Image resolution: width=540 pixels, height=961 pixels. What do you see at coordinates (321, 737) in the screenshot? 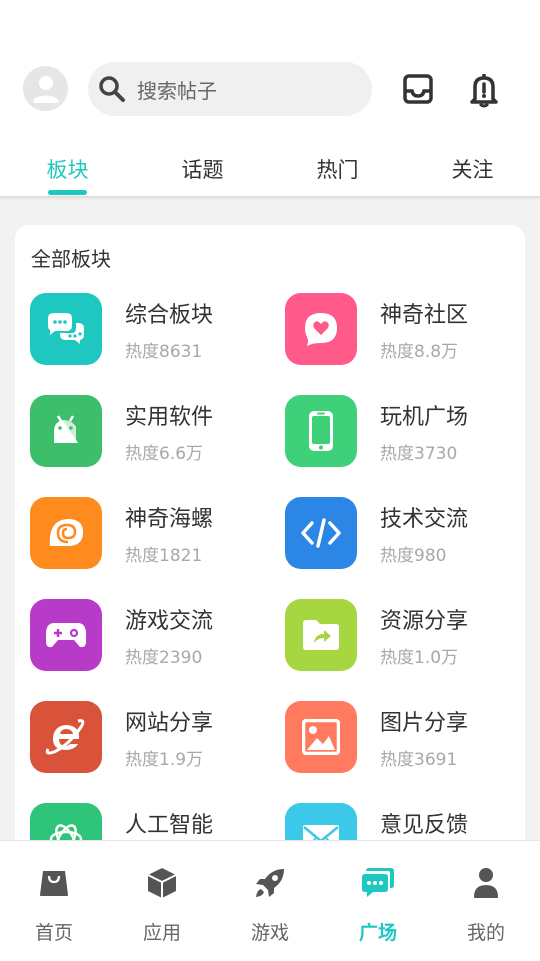
I see `image-icon` at bounding box center [321, 737].